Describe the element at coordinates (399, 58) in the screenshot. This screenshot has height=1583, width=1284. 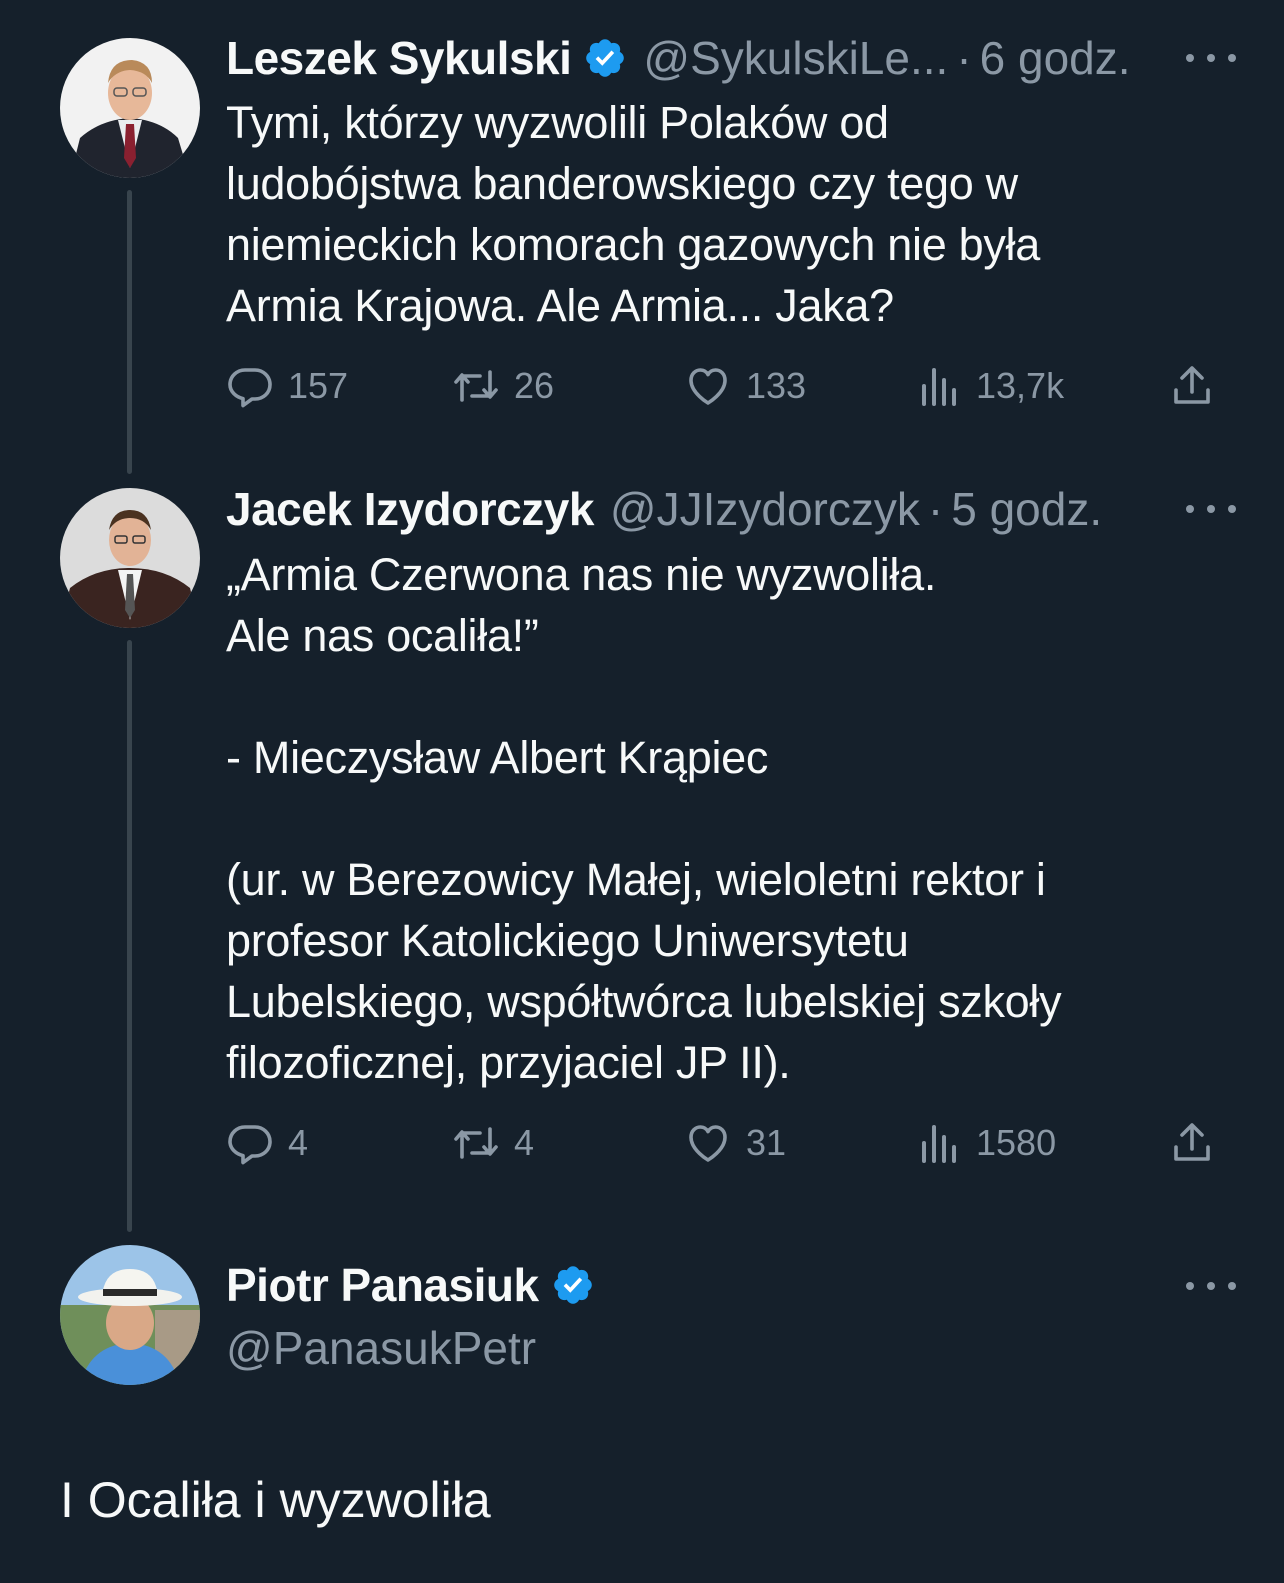
I see `author-name: Leszek Sykulski` at that location.